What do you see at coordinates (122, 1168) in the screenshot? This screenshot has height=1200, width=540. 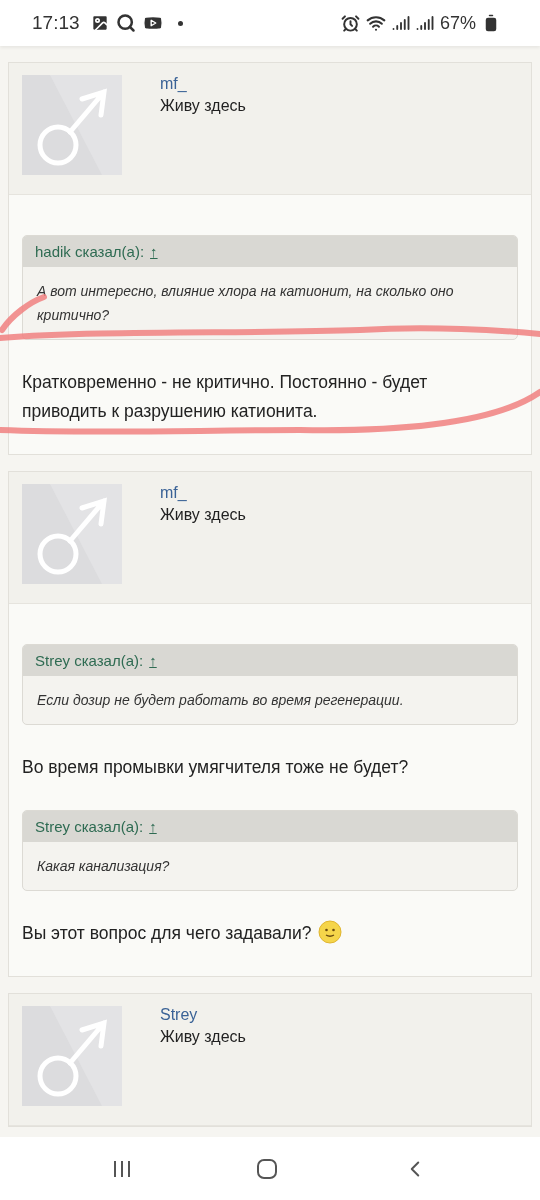 I see `recent-apps-icon` at bounding box center [122, 1168].